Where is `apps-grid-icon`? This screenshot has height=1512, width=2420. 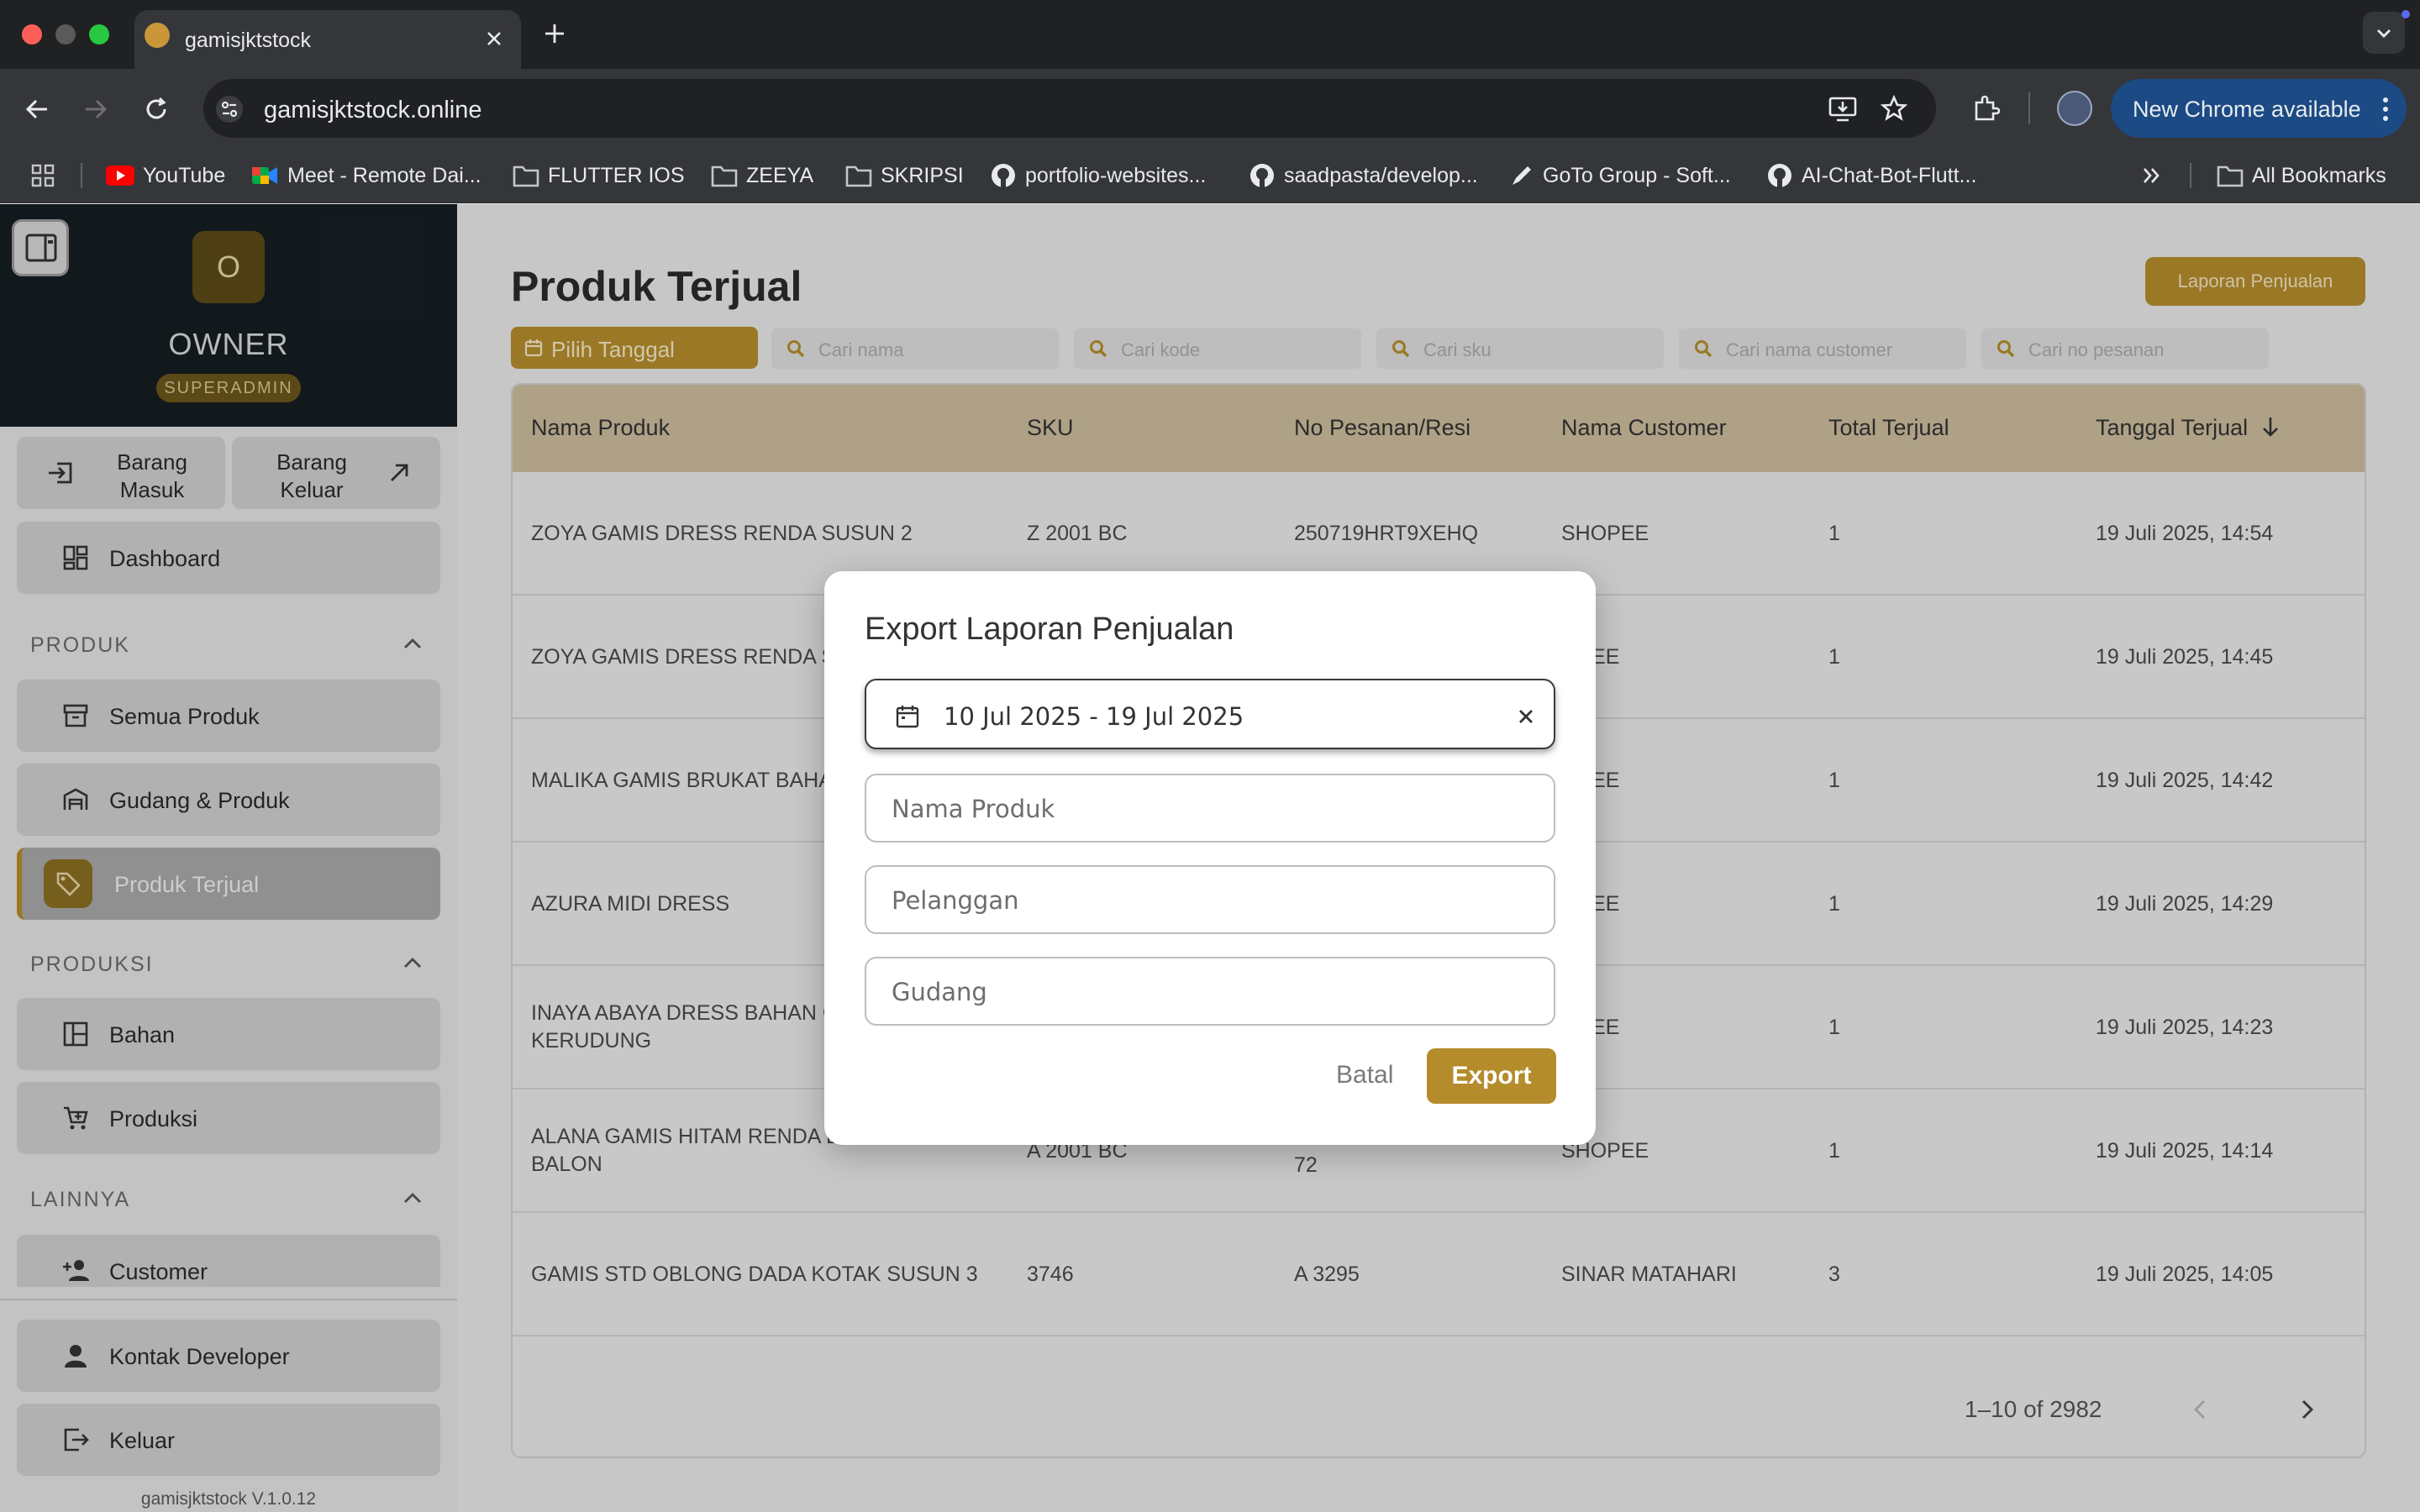 apps-grid-icon is located at coordinates (42, 175).